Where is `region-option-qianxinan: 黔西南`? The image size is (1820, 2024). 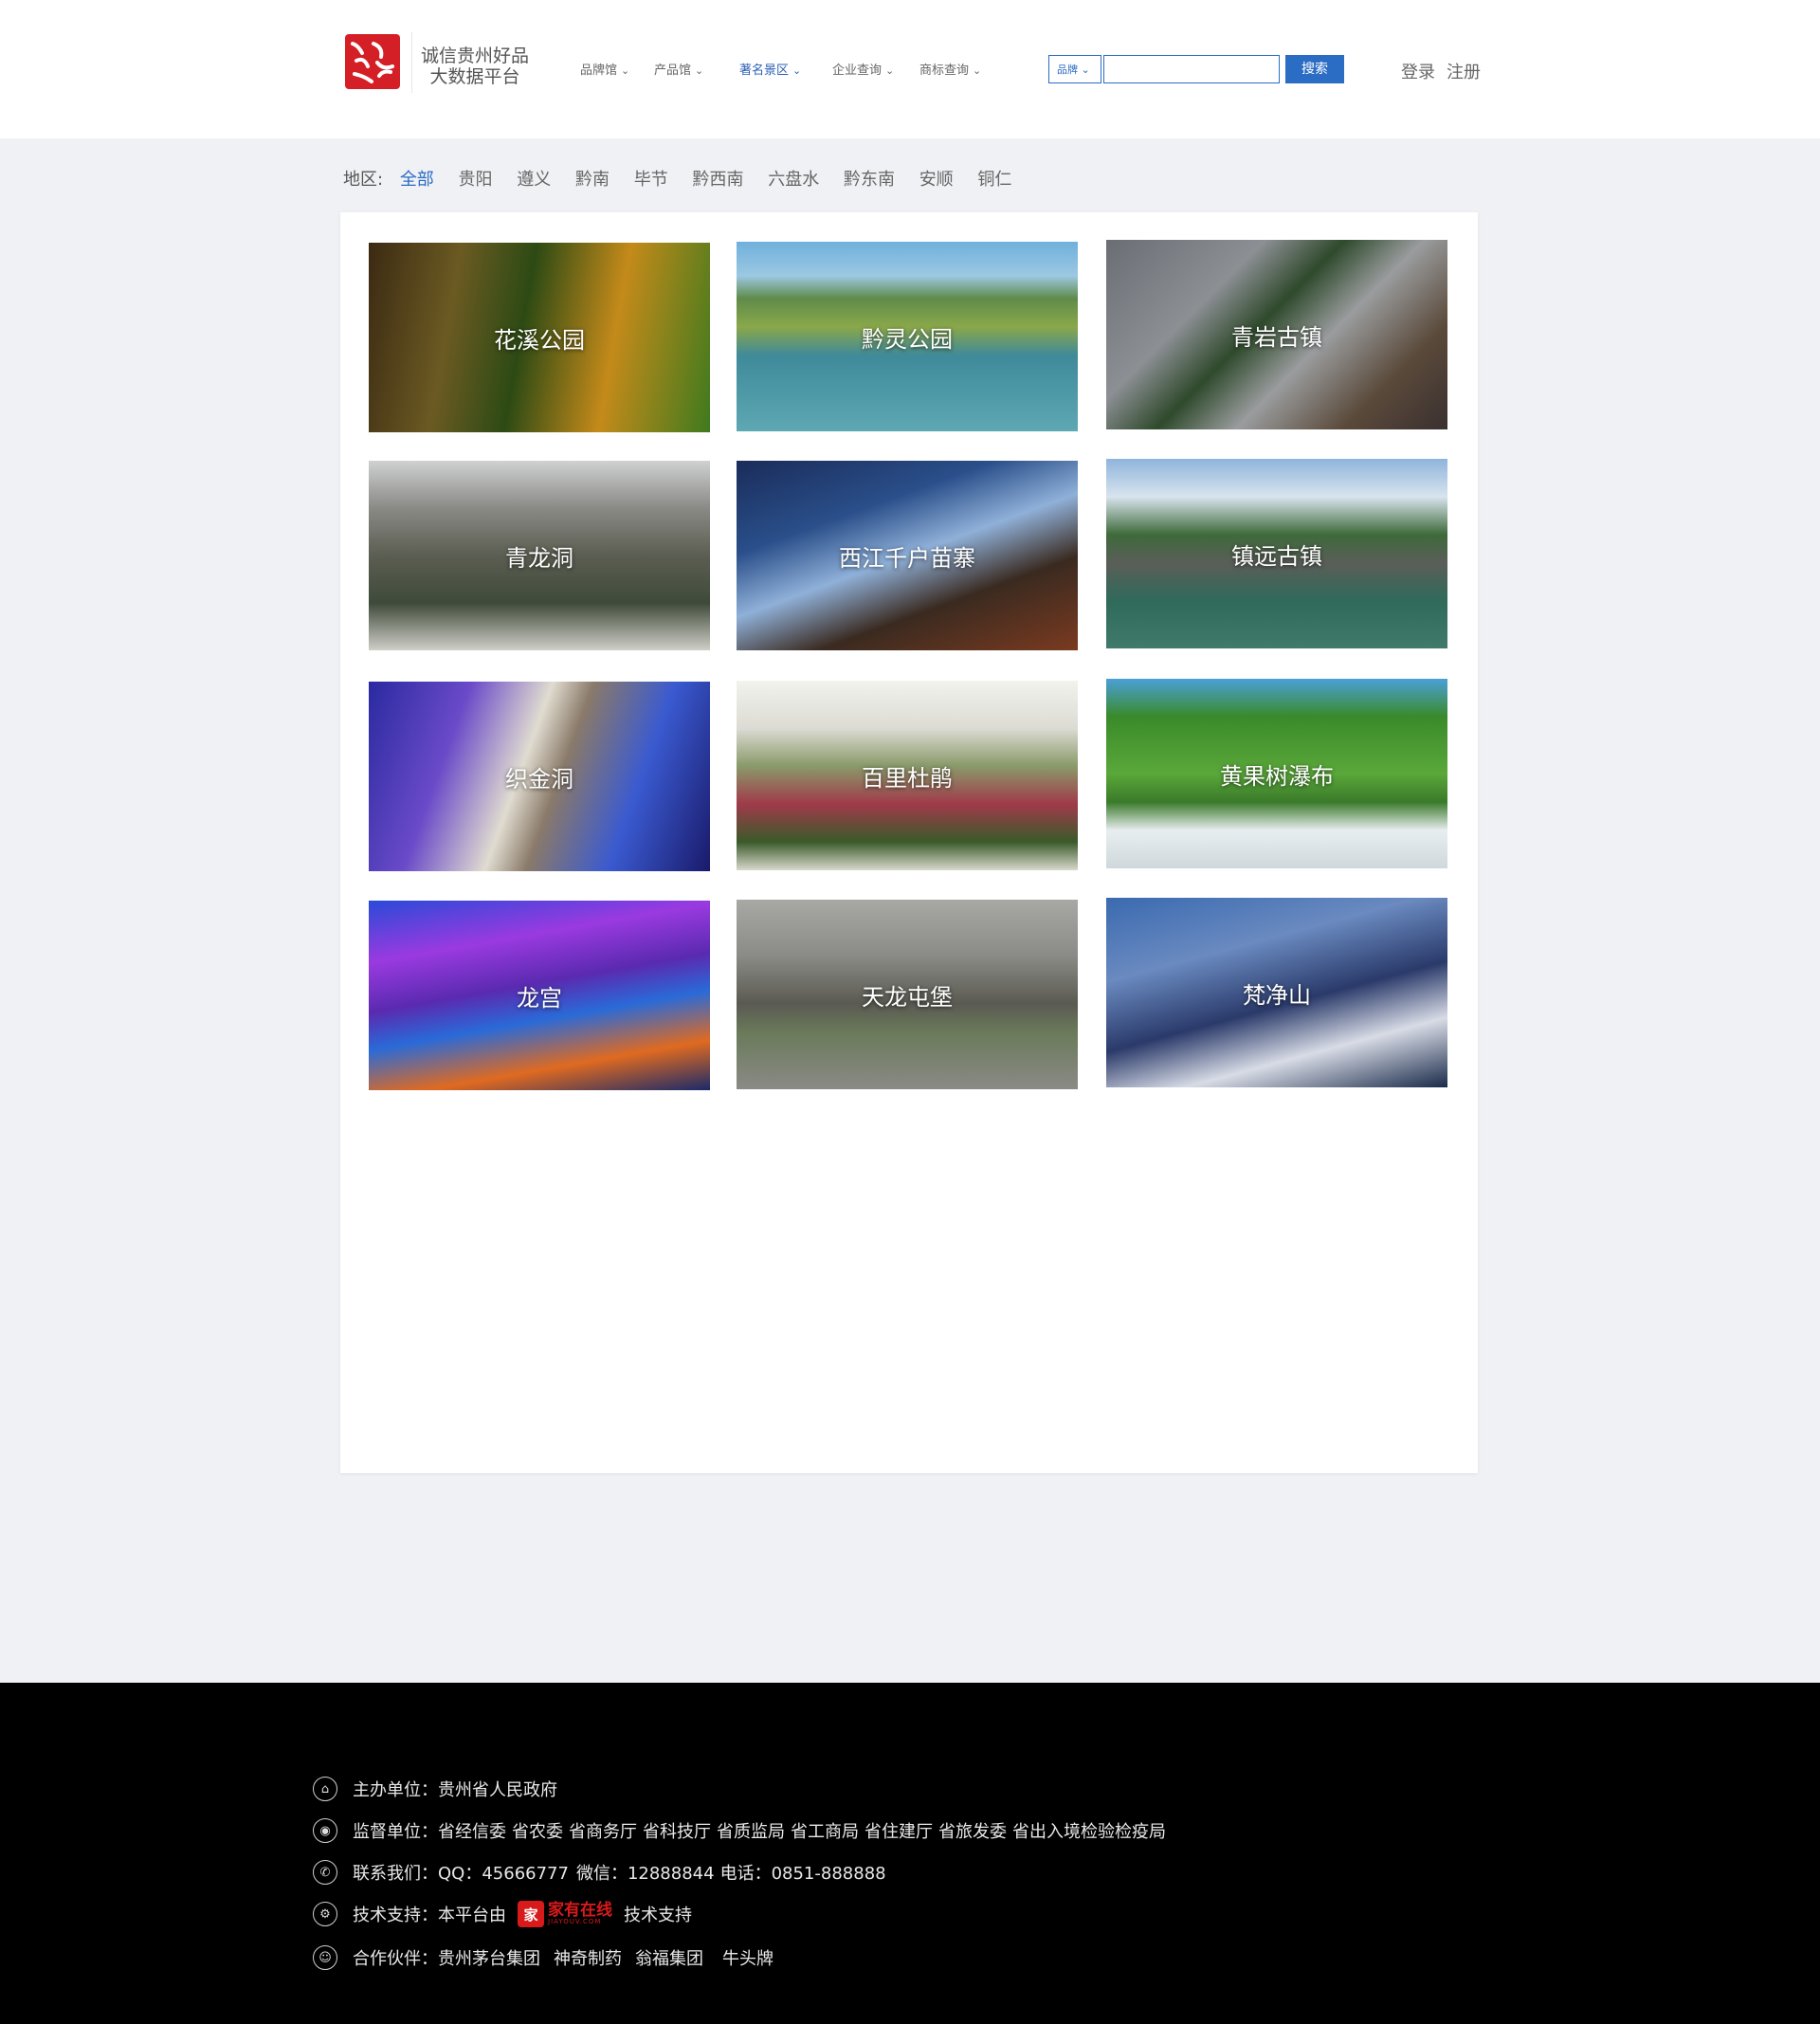
region-option-qianxinan: 黔西南 is located at coordinates (717, 180).